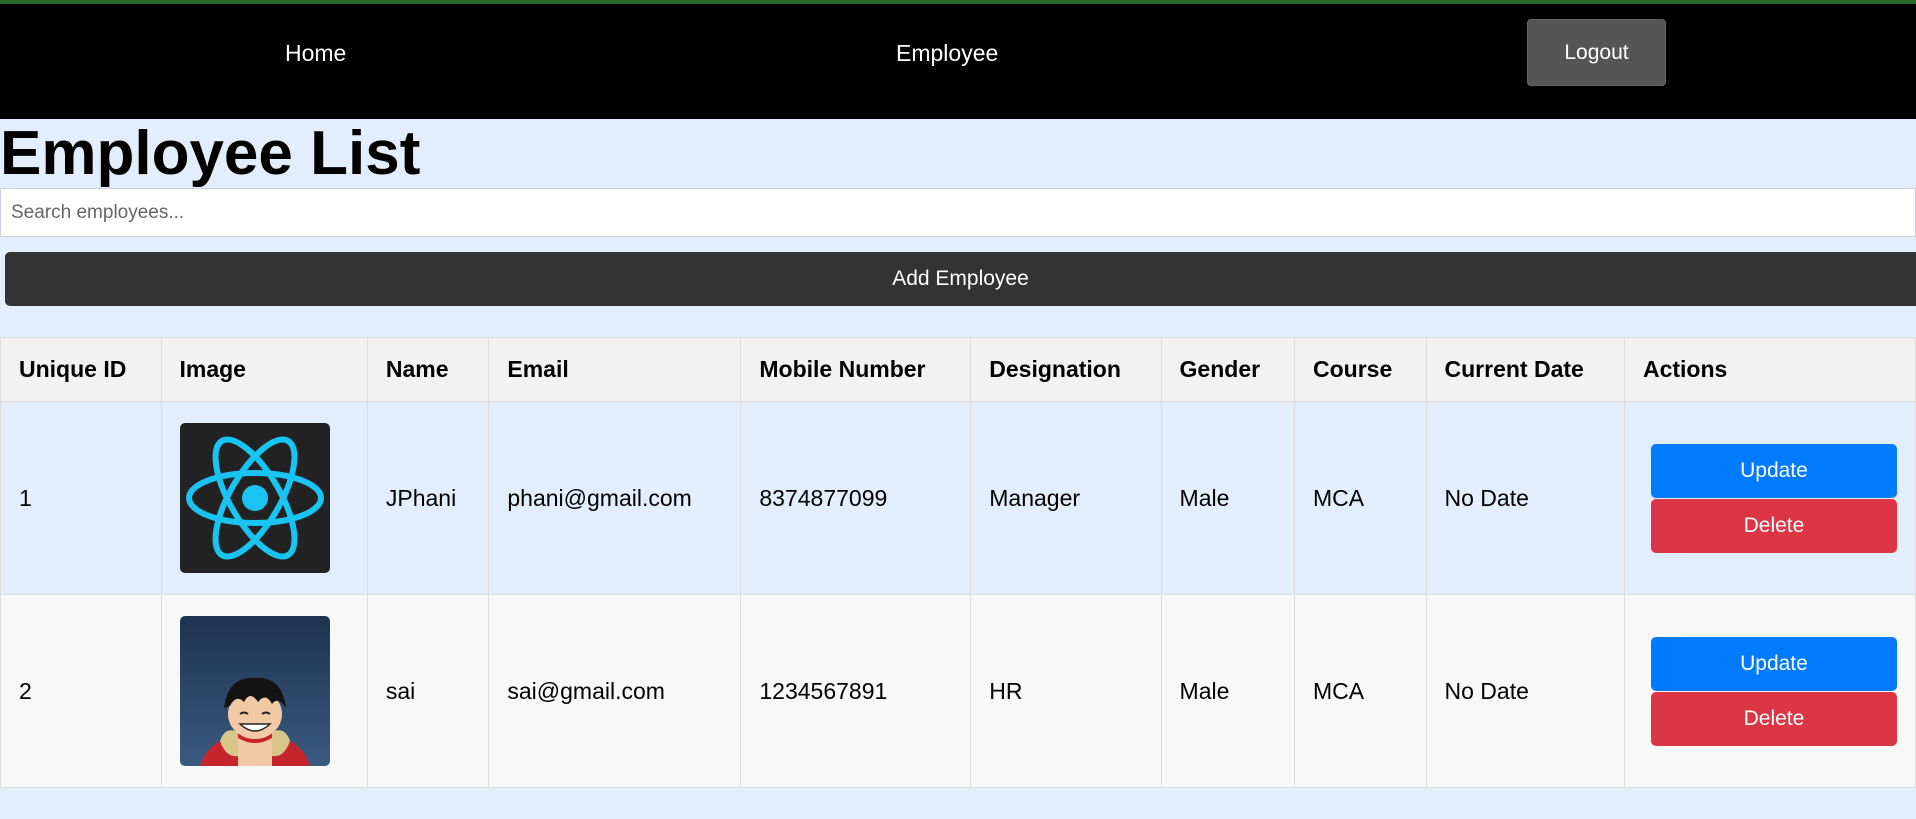  What do you see at coordinates (1066, 498) in the screenshot?
I see `cell-designation: Manager` at bounding box center [1066, 498].